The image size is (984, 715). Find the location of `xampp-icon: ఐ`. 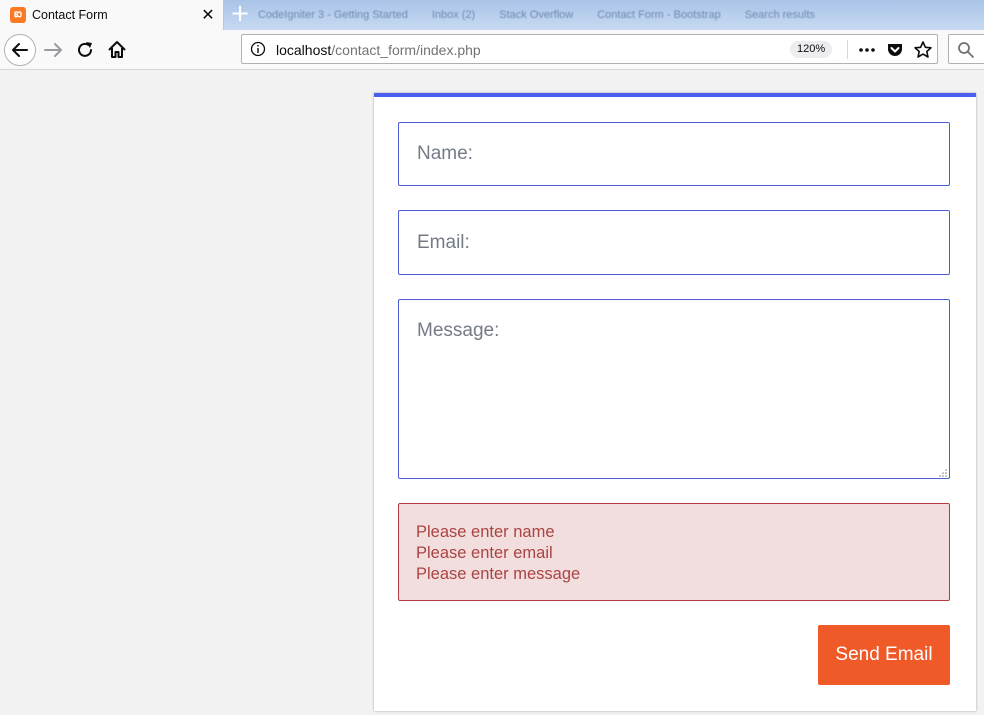

xampp-icon: ఐ is located at coordinates (18, 15).